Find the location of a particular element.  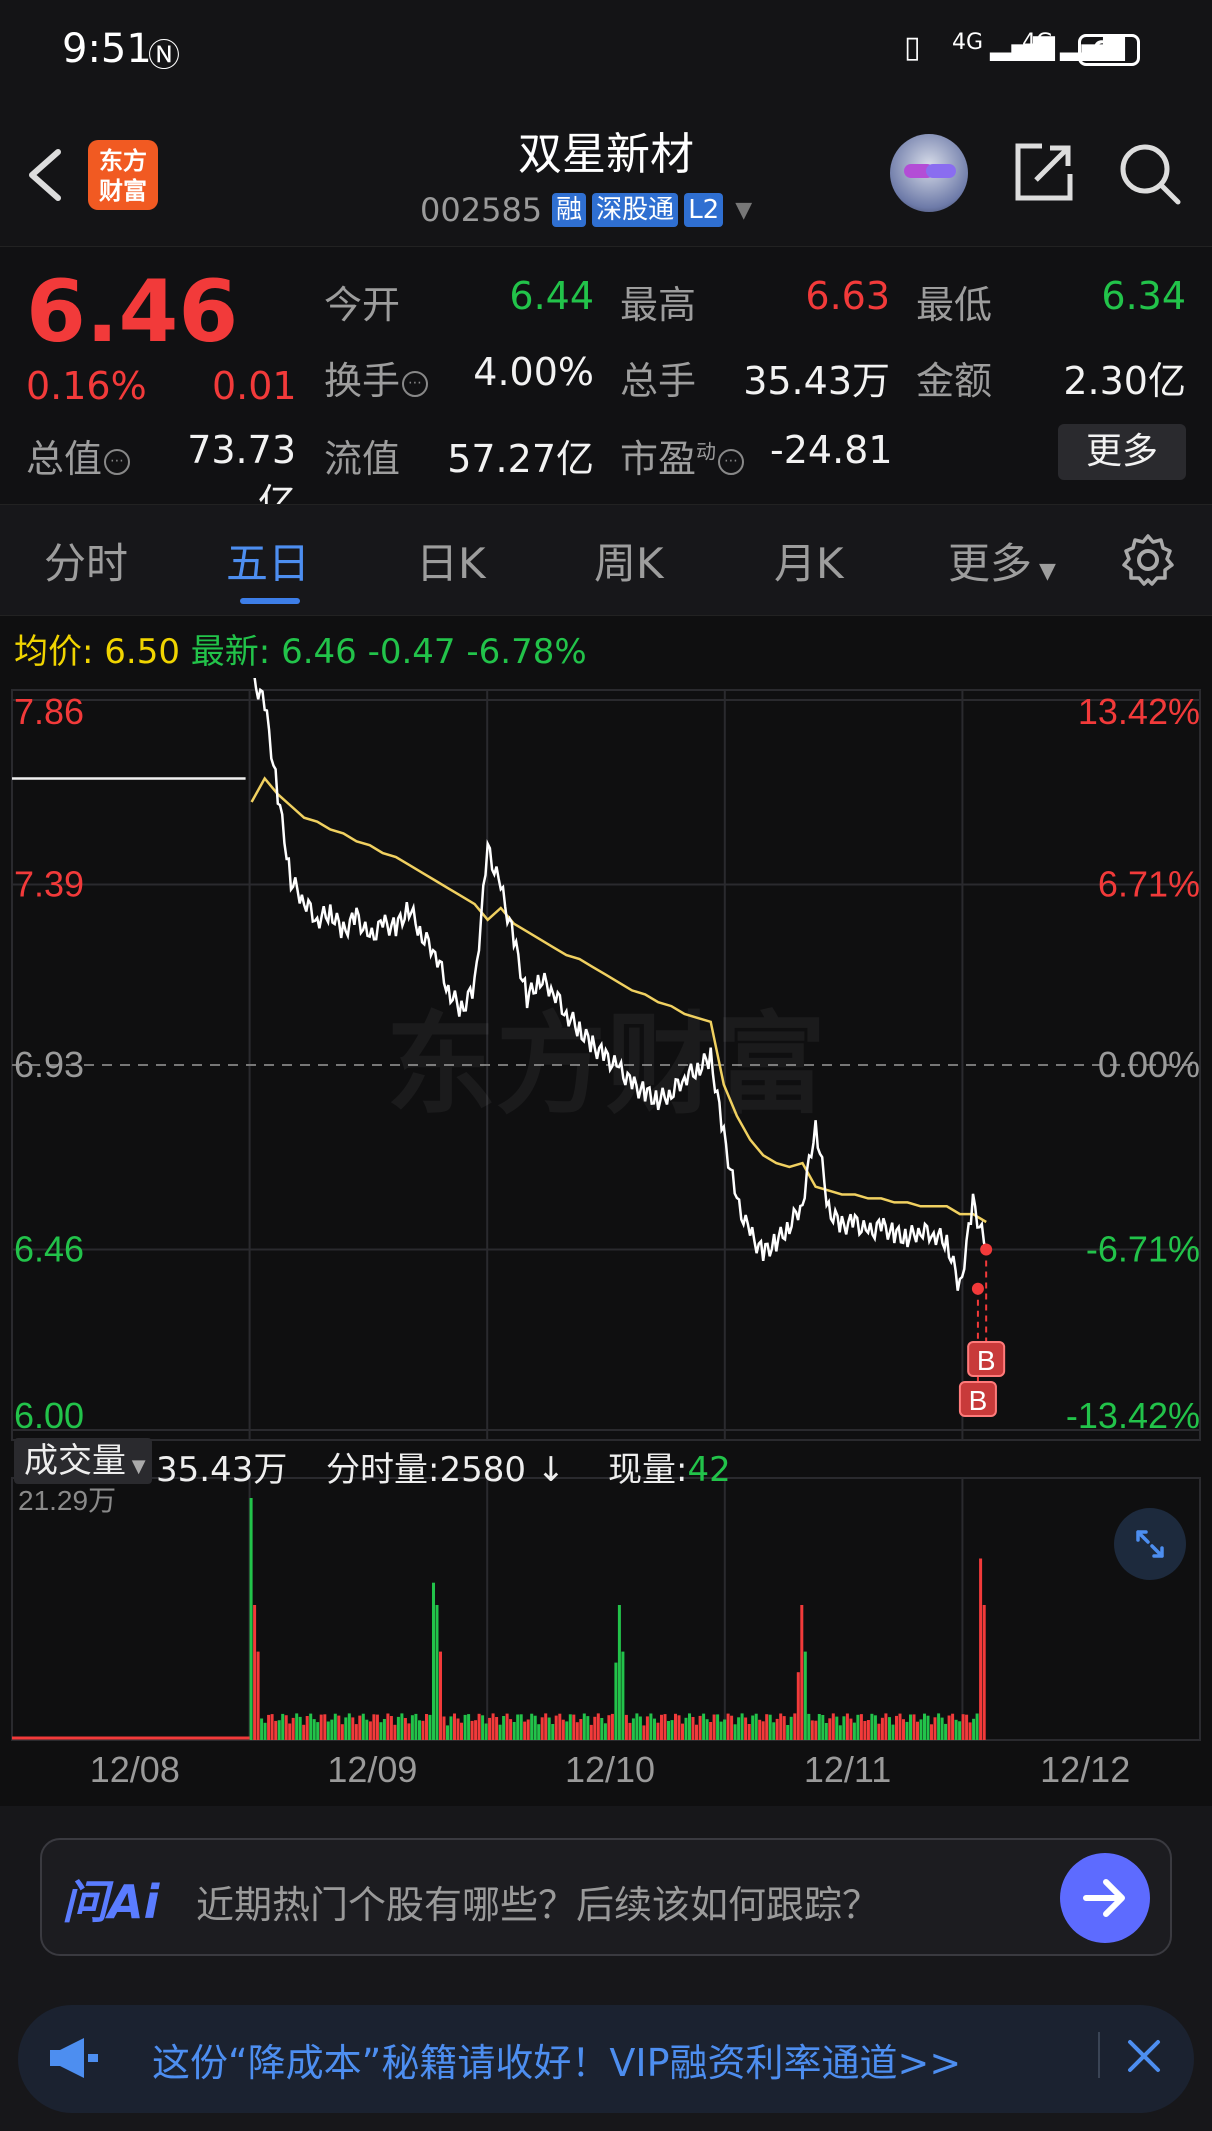

share-icon is located at coordinates (1044, 172).